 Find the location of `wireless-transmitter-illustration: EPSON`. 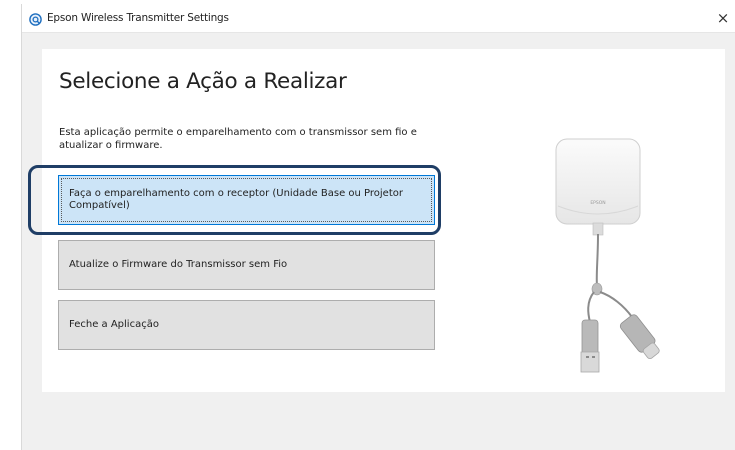

wireless-transmitter-illustration: EPSON is located at coordinates (643, 269).